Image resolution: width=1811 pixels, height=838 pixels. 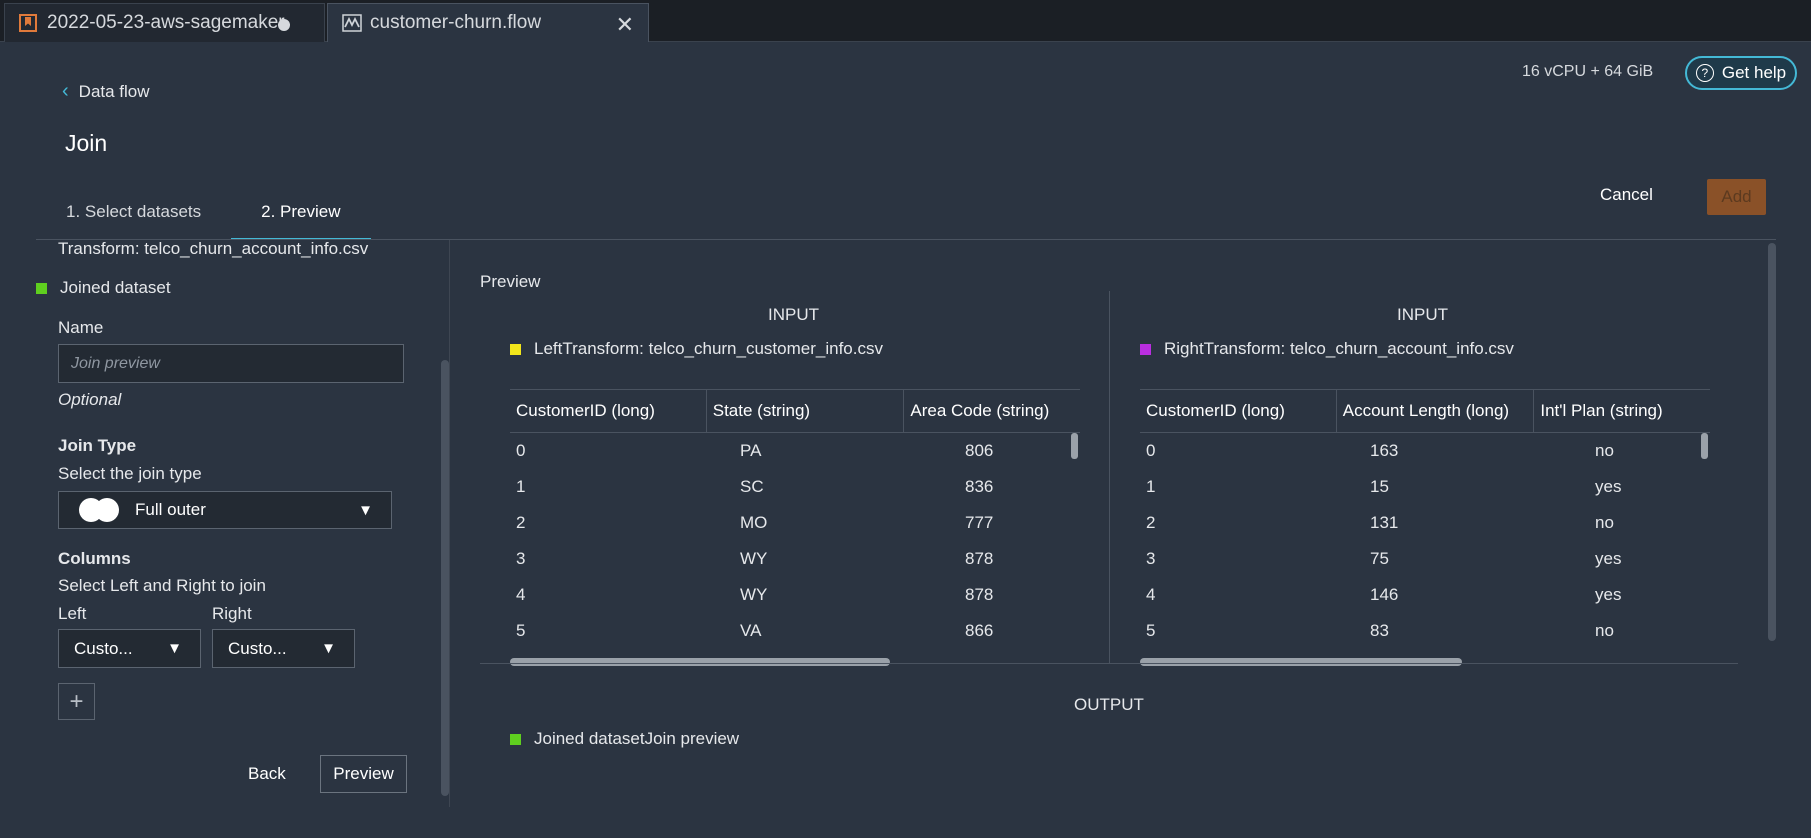 I want to click on table-row: 1 15 yes, so click(x=1425, y=487).